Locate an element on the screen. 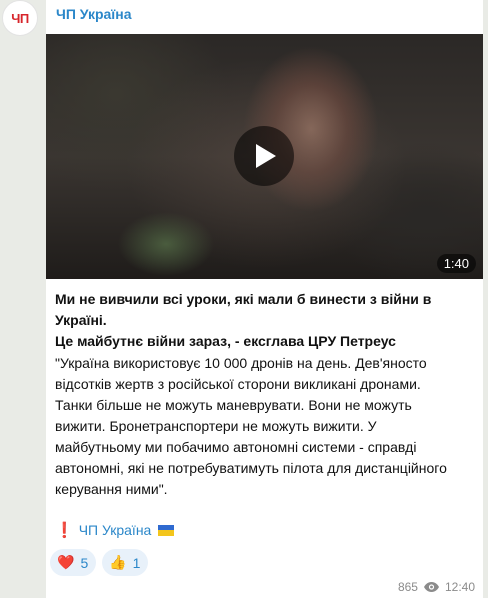 This screenshot has width=488, height=598. signature-link: ЧП Україна is located at coordinates (115, 530).